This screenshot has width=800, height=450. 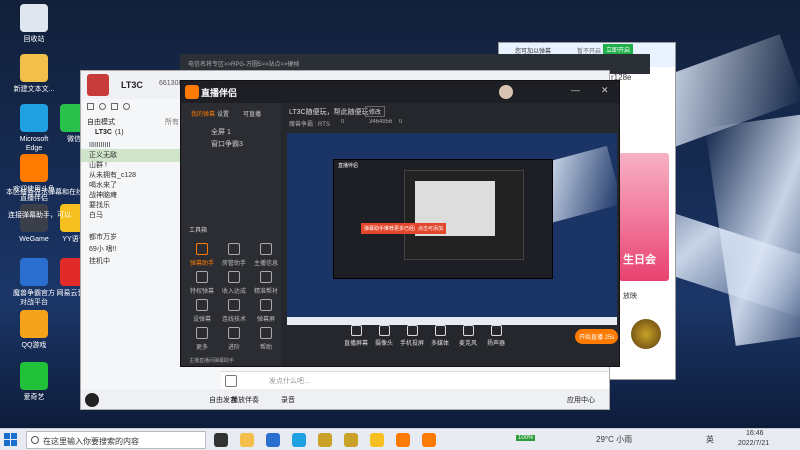 I want to click on source-item: 全屏 1, so click(x=221, y=133).